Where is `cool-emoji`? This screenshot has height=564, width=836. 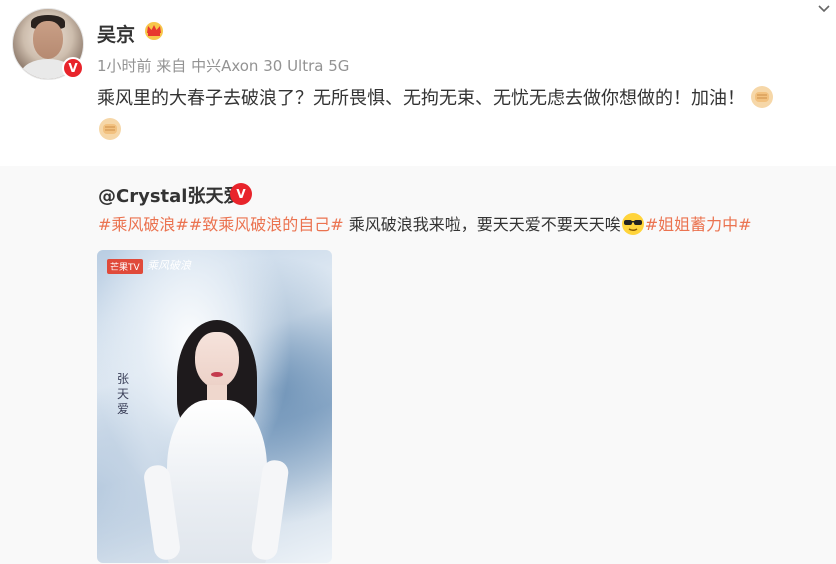 cool-emoji is located at coordinates (632, 224).